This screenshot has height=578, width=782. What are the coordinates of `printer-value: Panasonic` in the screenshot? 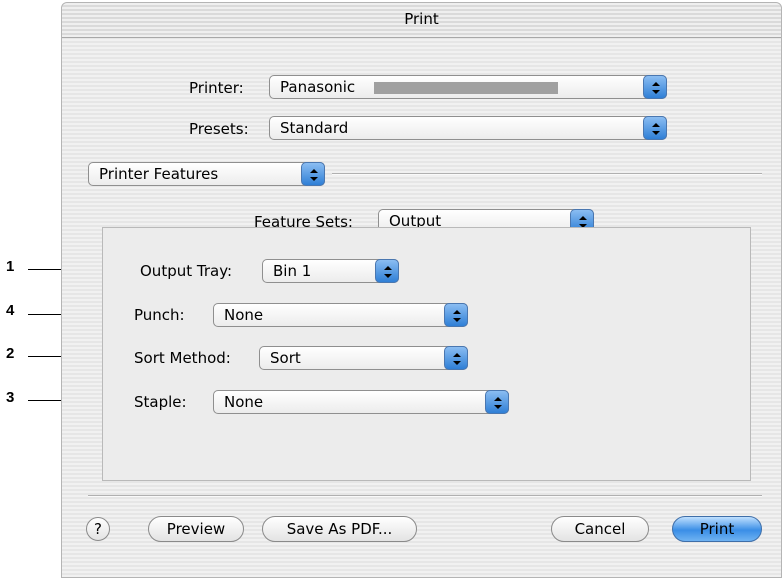 It's located at (318, 87).